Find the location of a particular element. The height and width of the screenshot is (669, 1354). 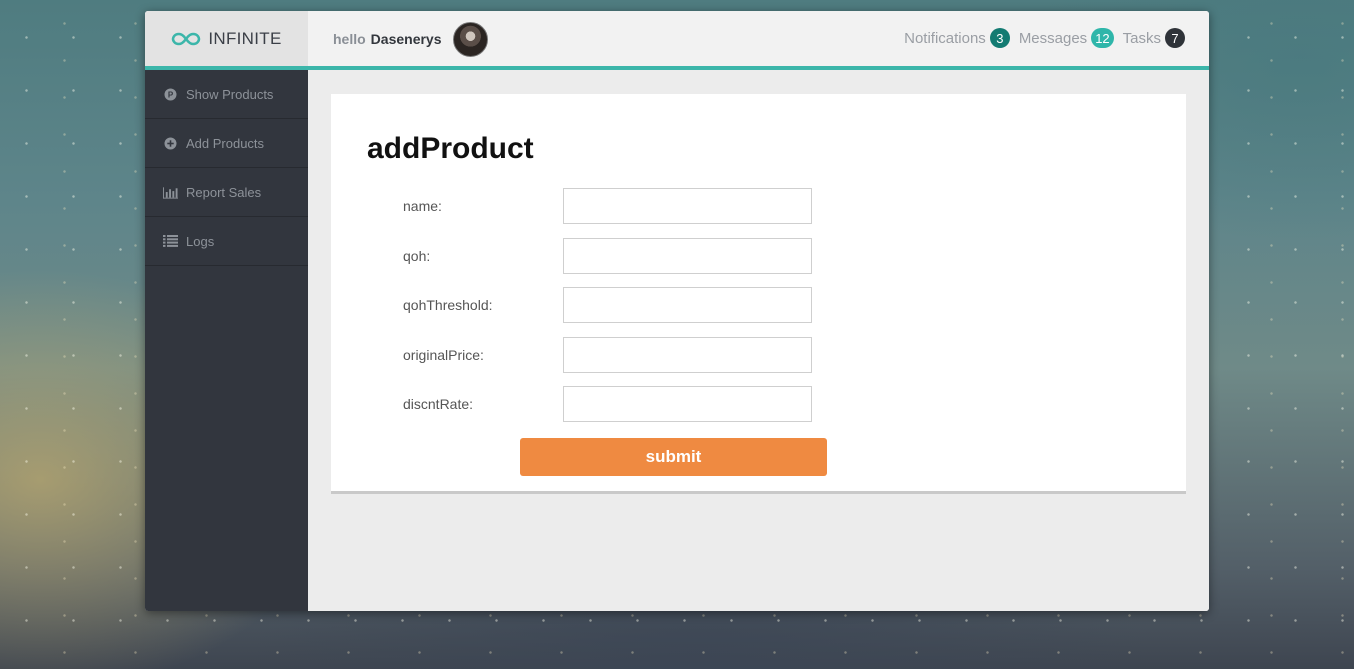

qoh-threshold-label: qohThreshold: is located at coordinates (448, 305).